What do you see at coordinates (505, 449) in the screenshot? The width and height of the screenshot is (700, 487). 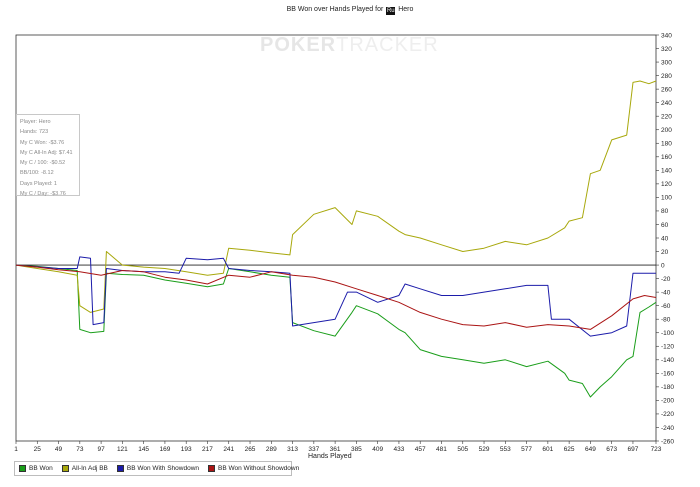 I see `x-tick-label: 553` at bounding box center [505, 449].